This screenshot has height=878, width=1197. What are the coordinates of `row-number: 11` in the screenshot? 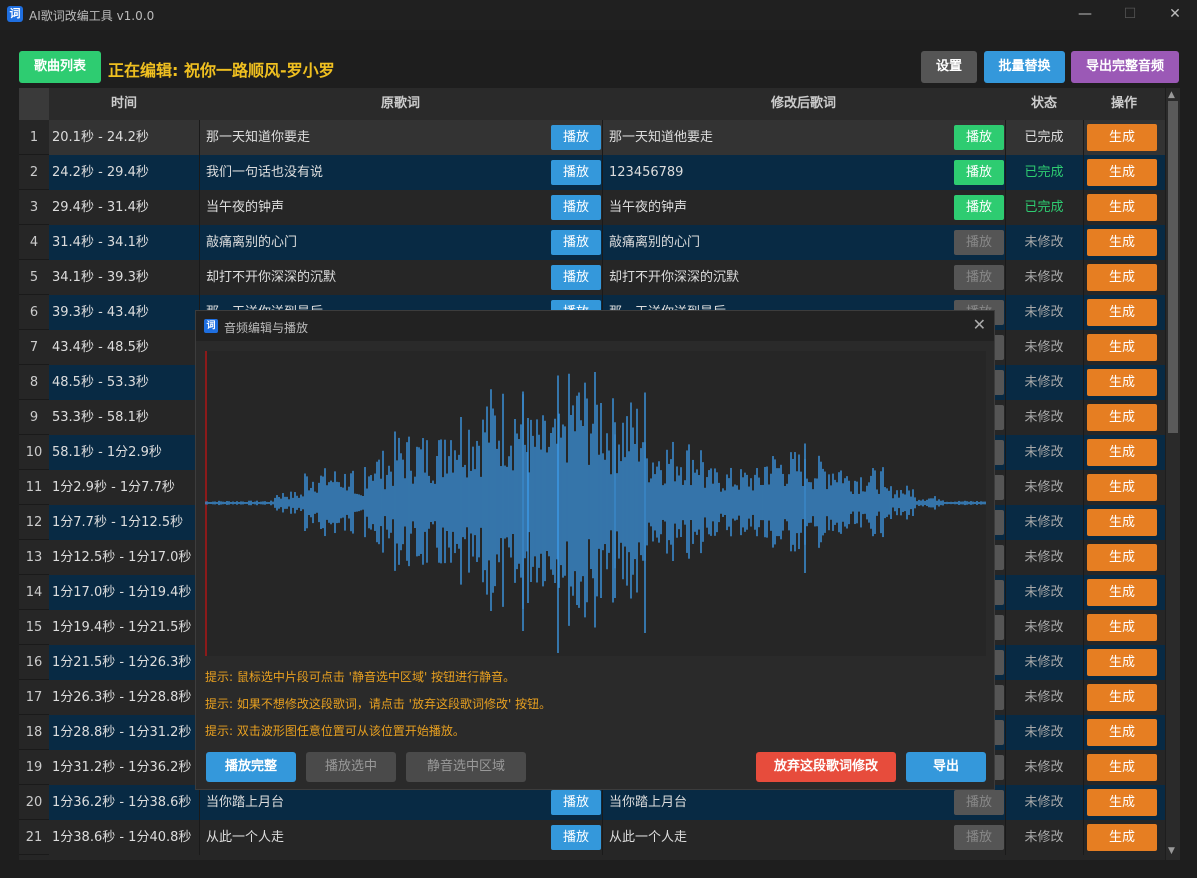 It's located at (34, 487).